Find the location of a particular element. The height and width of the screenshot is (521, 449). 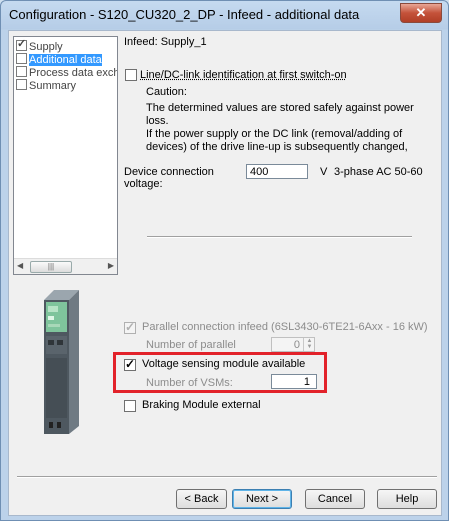

scroll-left-icon: ◀ is located at coordinates (20, 265).